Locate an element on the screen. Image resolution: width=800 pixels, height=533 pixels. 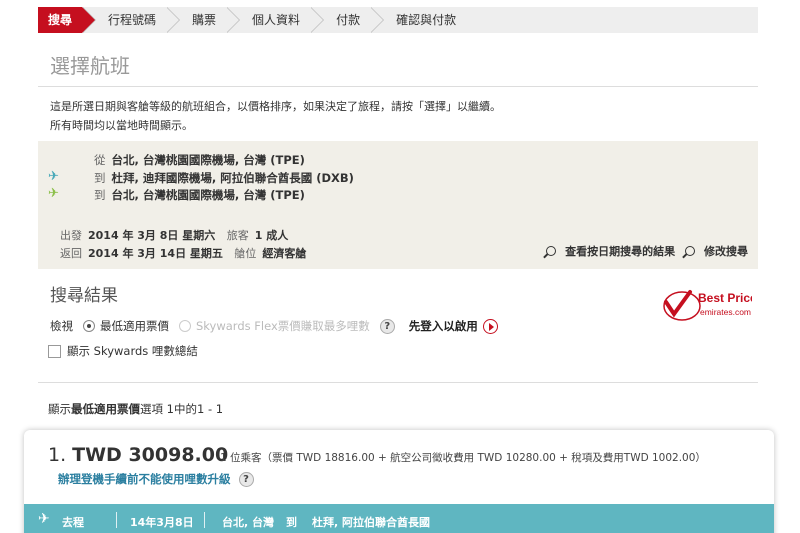
step-label: 付款 is located at coordinates (348, 20).